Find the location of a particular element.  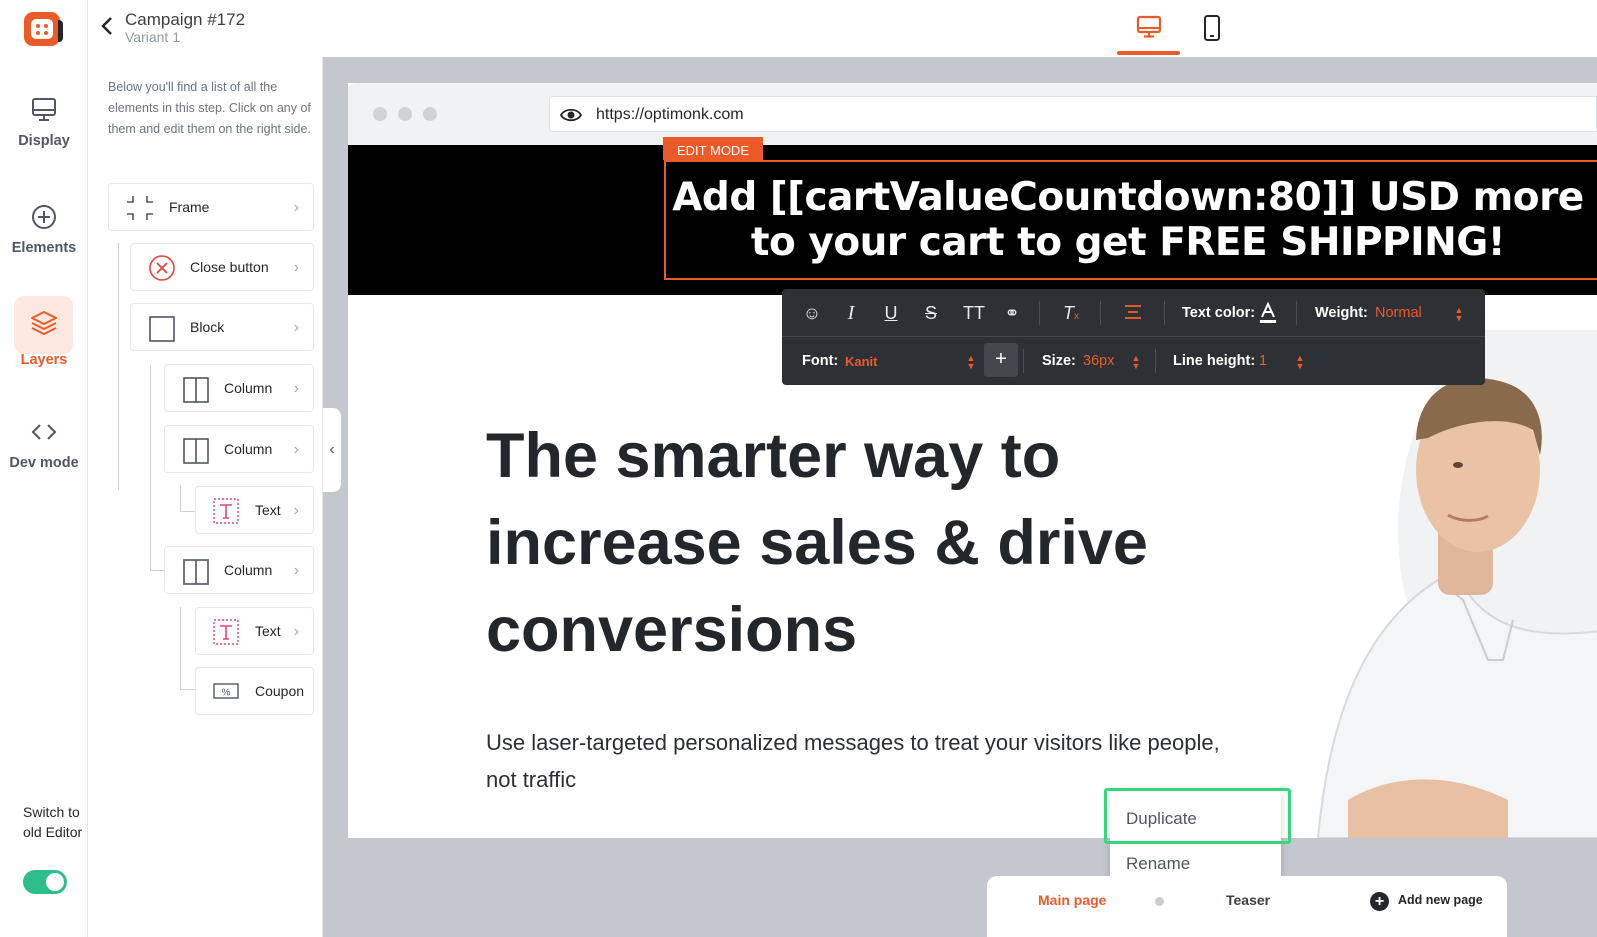

add-new-page-button: Add new page is located at coordinates (1440, 900).